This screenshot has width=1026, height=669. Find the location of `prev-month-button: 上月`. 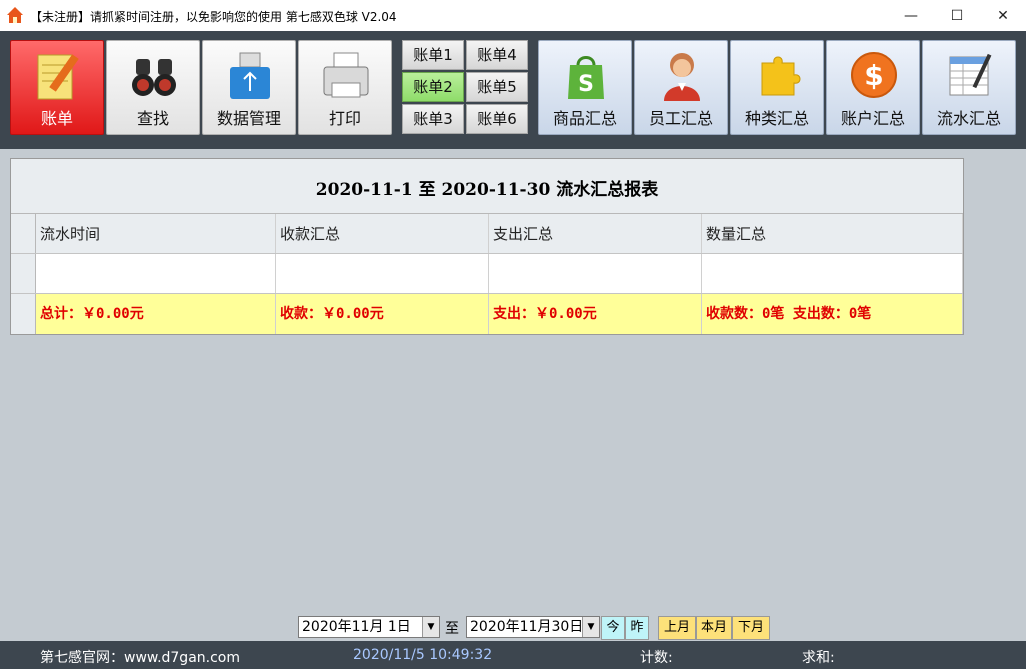

prev-month-button: 上月 is located at coordinates (677, 628).